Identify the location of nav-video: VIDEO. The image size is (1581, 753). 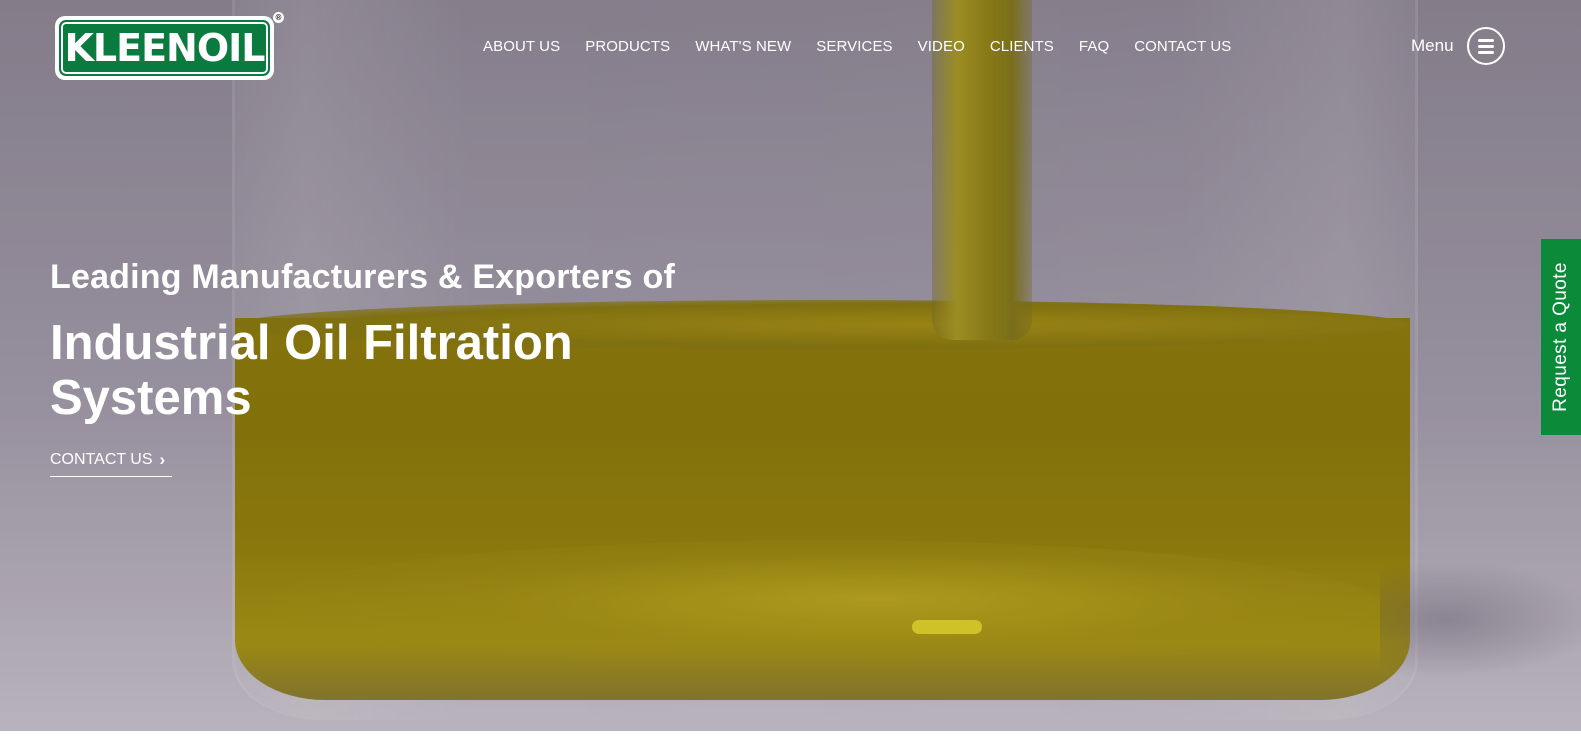
(941, 46).